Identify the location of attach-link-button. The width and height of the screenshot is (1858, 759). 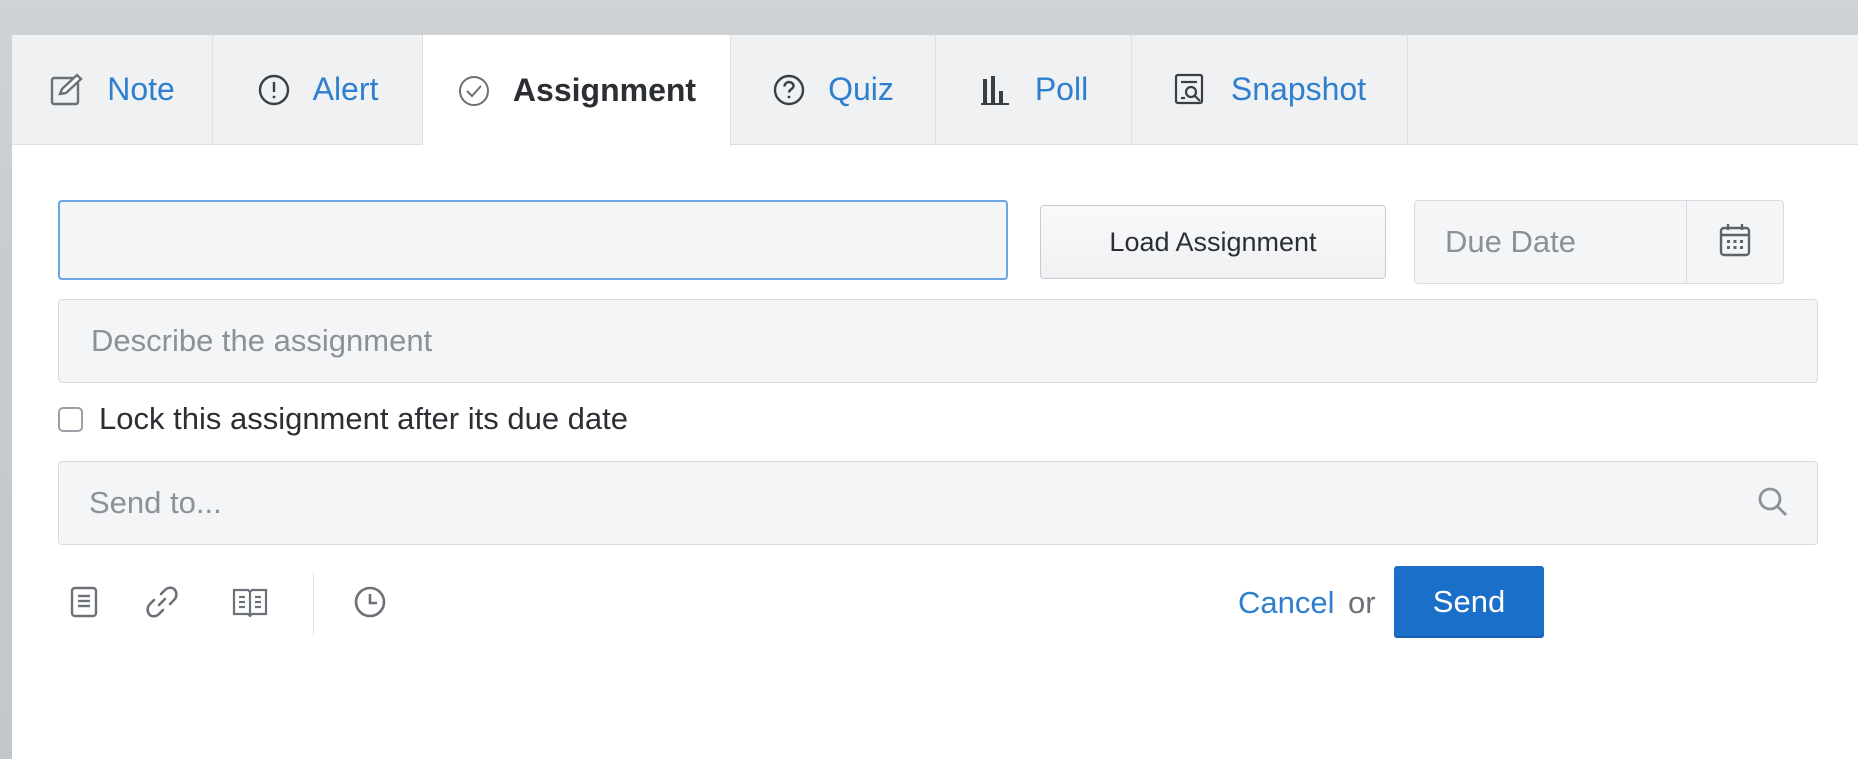
(162, 604).